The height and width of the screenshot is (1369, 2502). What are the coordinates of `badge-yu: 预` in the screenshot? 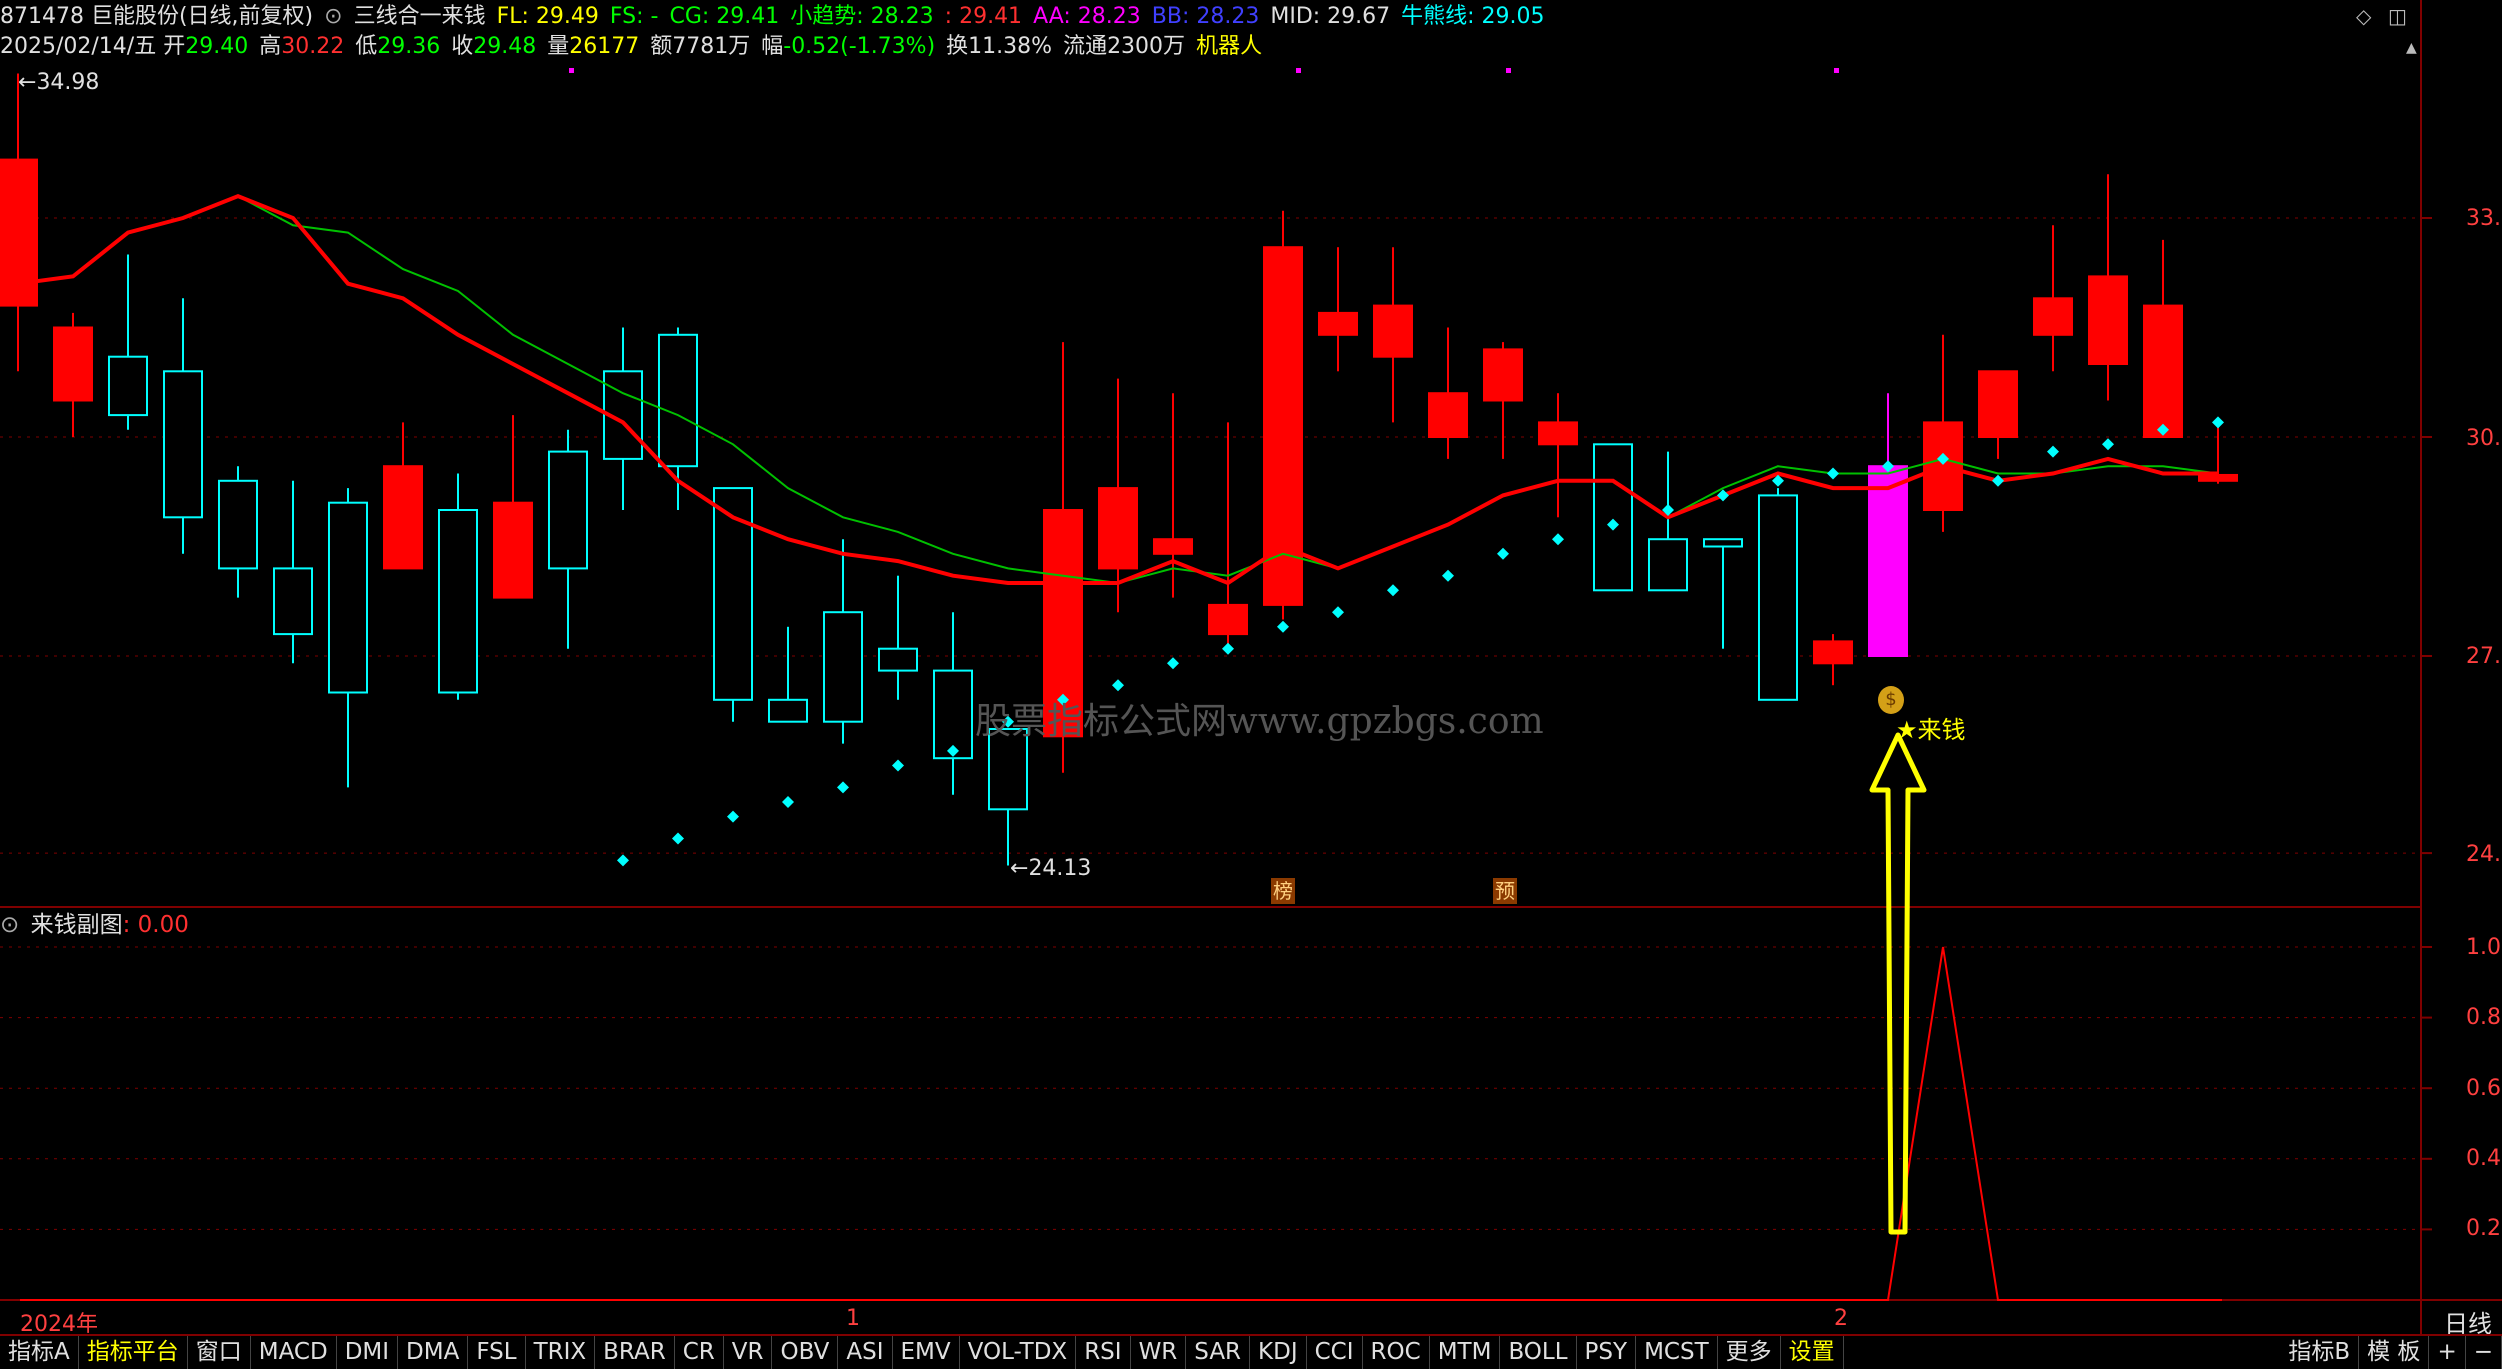 It's located at (1505, 891).